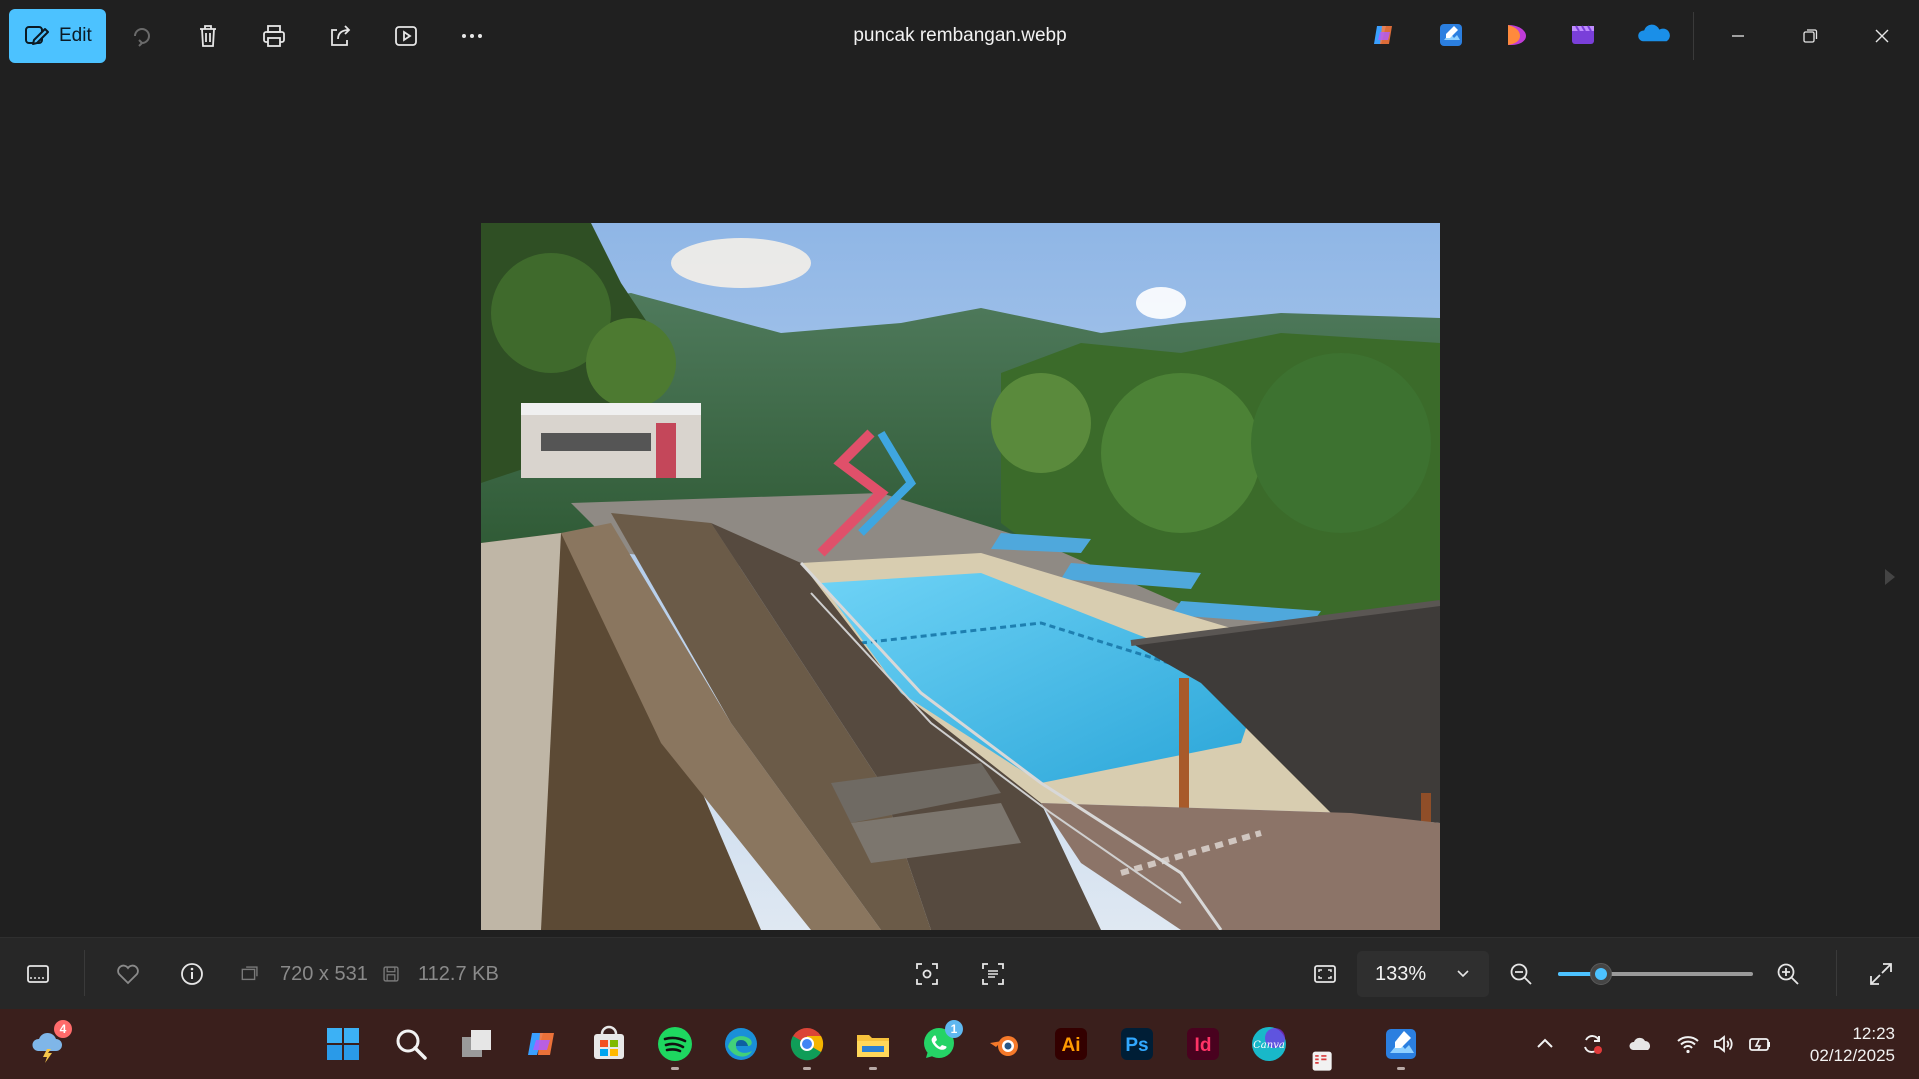 The height and width of the screenshot is (1079, 1919). Describe the element at coordinates (192, 974) in the screenshot. I see `info-icon` at that location.